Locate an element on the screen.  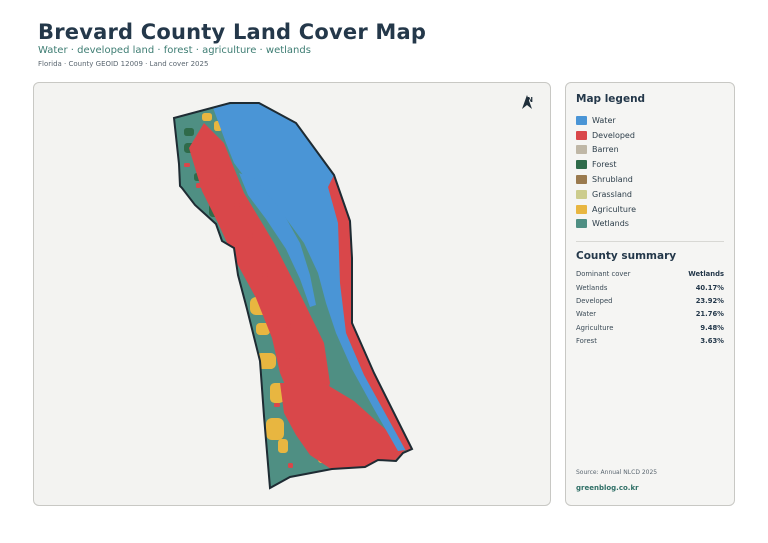
legend-item: Barren is located at coordinates (650, 150).